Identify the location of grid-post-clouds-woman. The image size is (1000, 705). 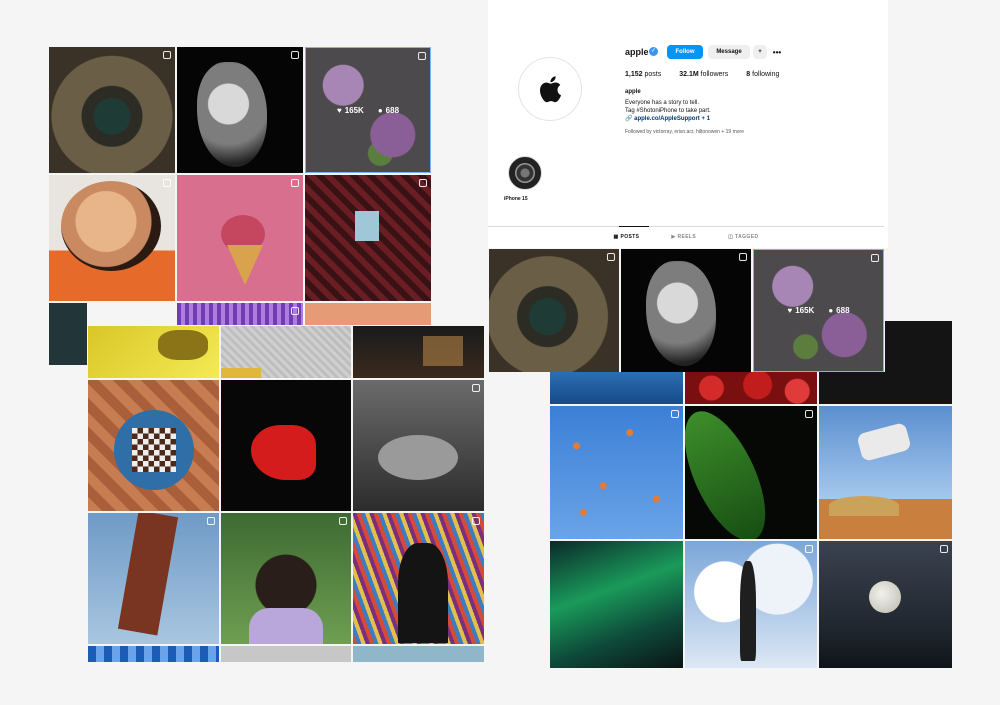
(751, 604).